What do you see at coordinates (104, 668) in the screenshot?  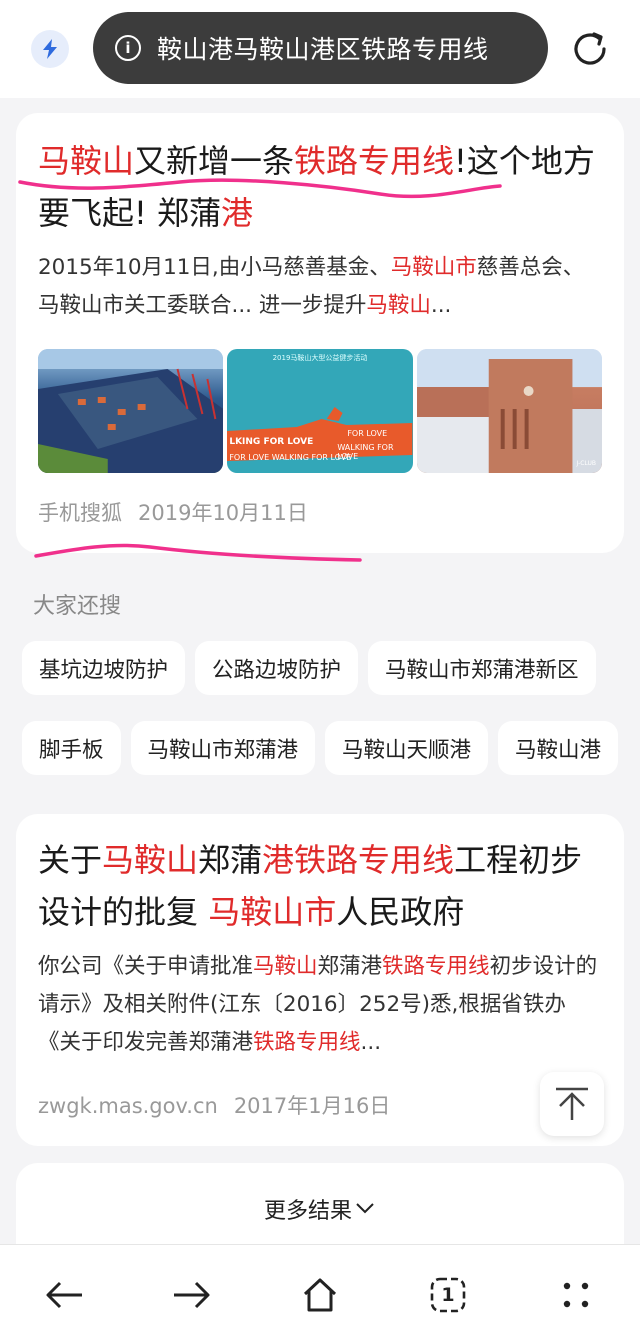 I see `related-search-chip: 基坑边坡防护` at bounding box center [104, 668].